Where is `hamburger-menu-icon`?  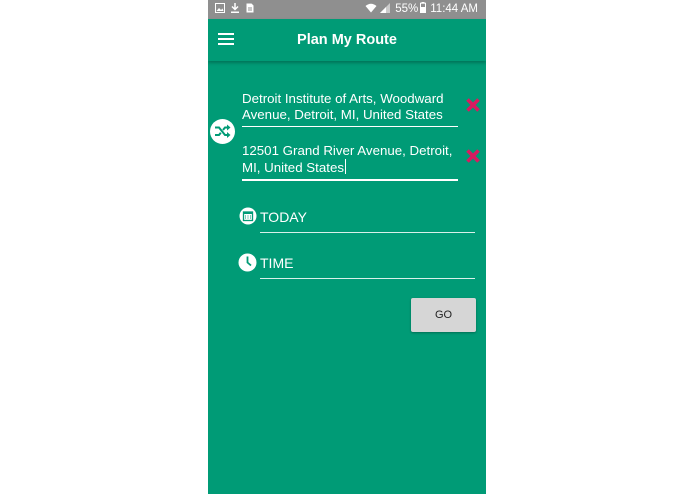 hamburger-menu-icon is located at coordinates (226, 39).